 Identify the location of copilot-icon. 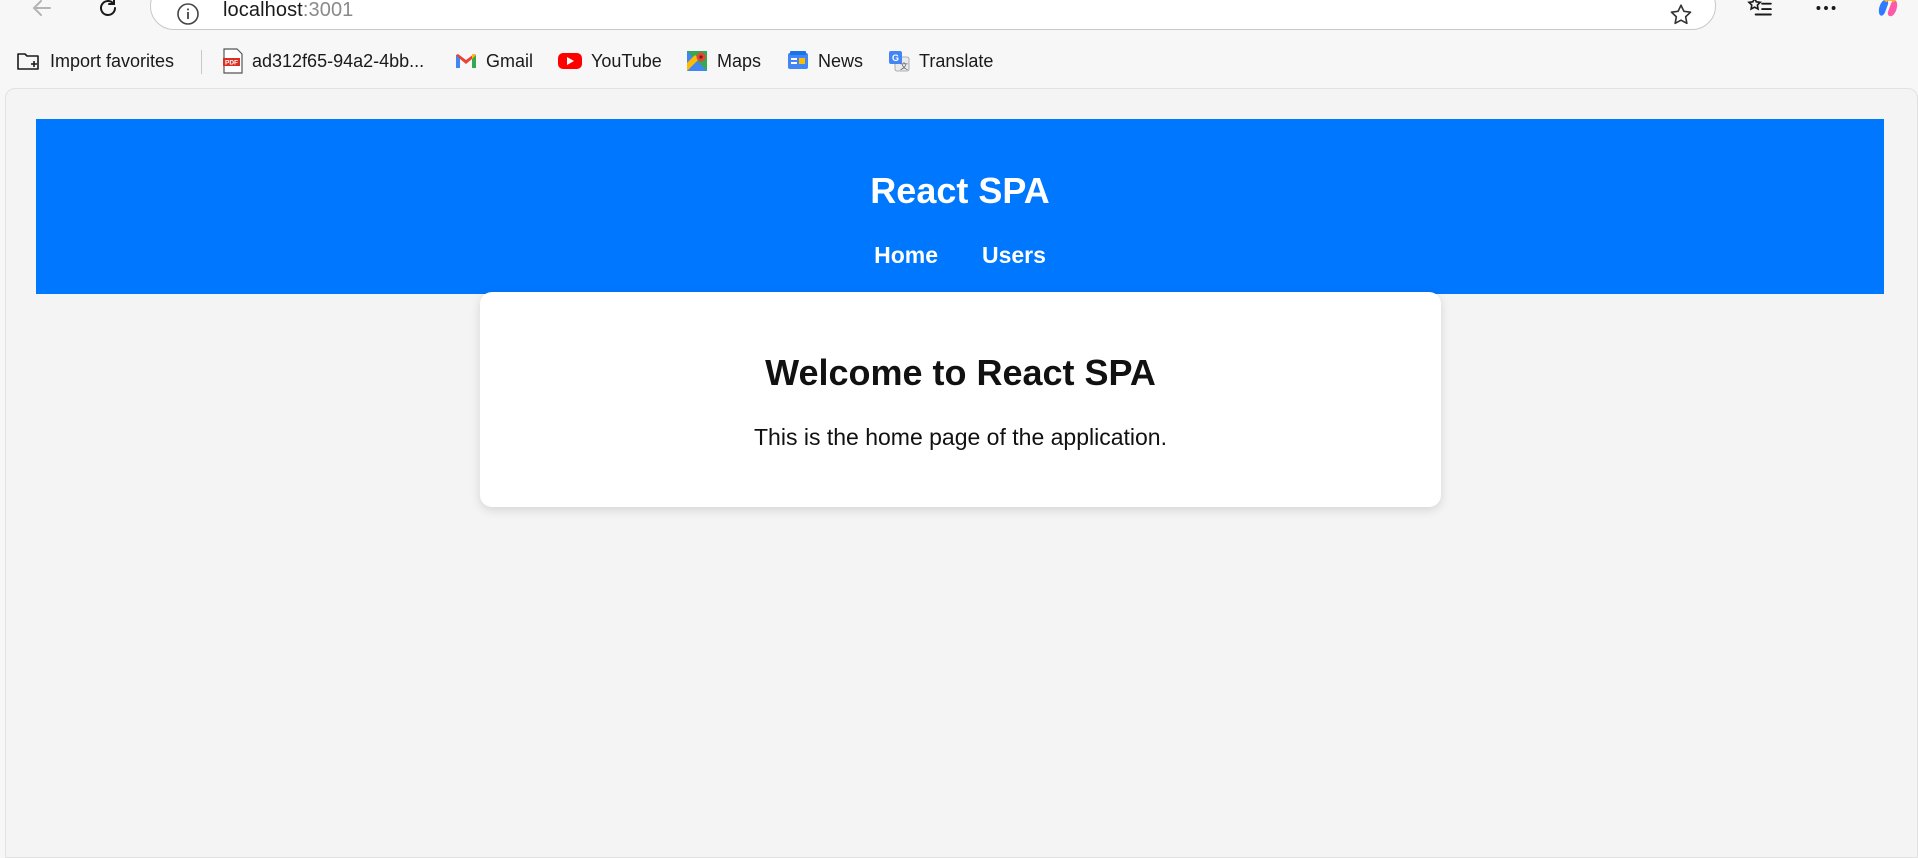
(1888, 8).